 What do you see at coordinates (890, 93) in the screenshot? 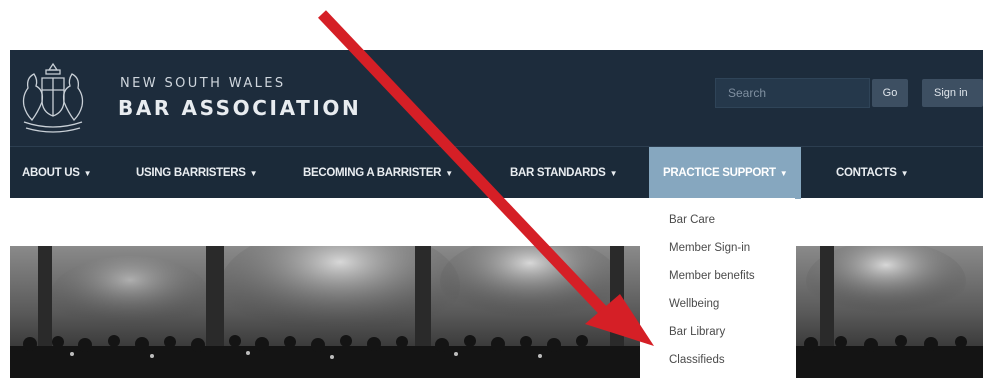
I see `go-button: Go` at bounding box center [890, 93].